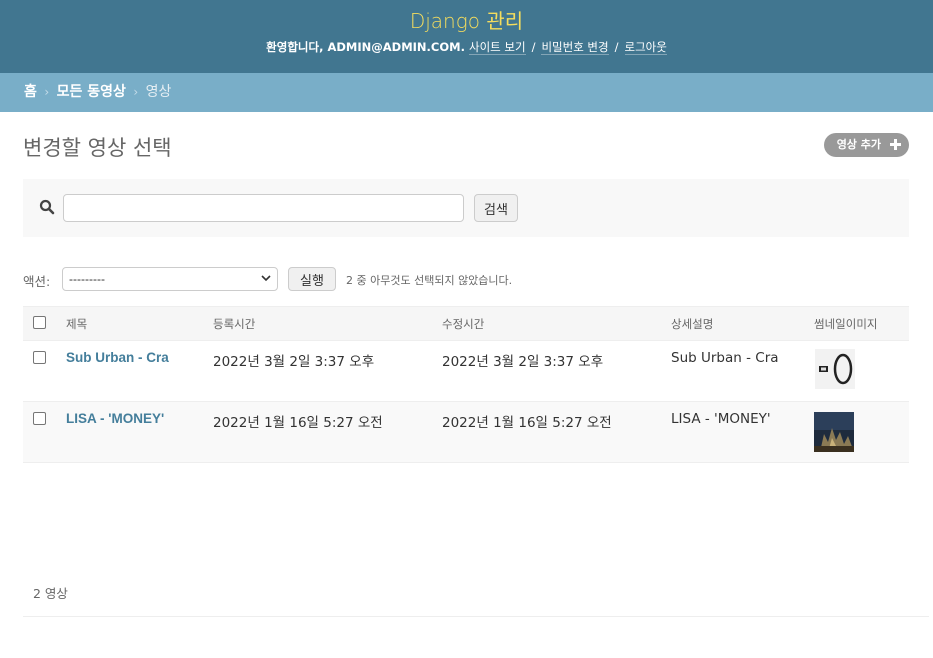 Image resolution: width=933 pixels, height=658 pixels. Describe the element at coordinates (466, 19) in the screenshot. I see `site-name: Django 관리` at that location.